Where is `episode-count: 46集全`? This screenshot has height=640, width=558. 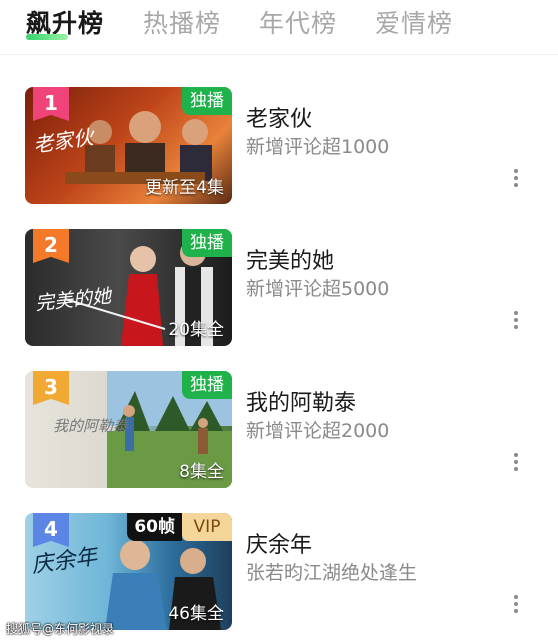
episode-count: 46集全 is located at coordinates (196, 614).